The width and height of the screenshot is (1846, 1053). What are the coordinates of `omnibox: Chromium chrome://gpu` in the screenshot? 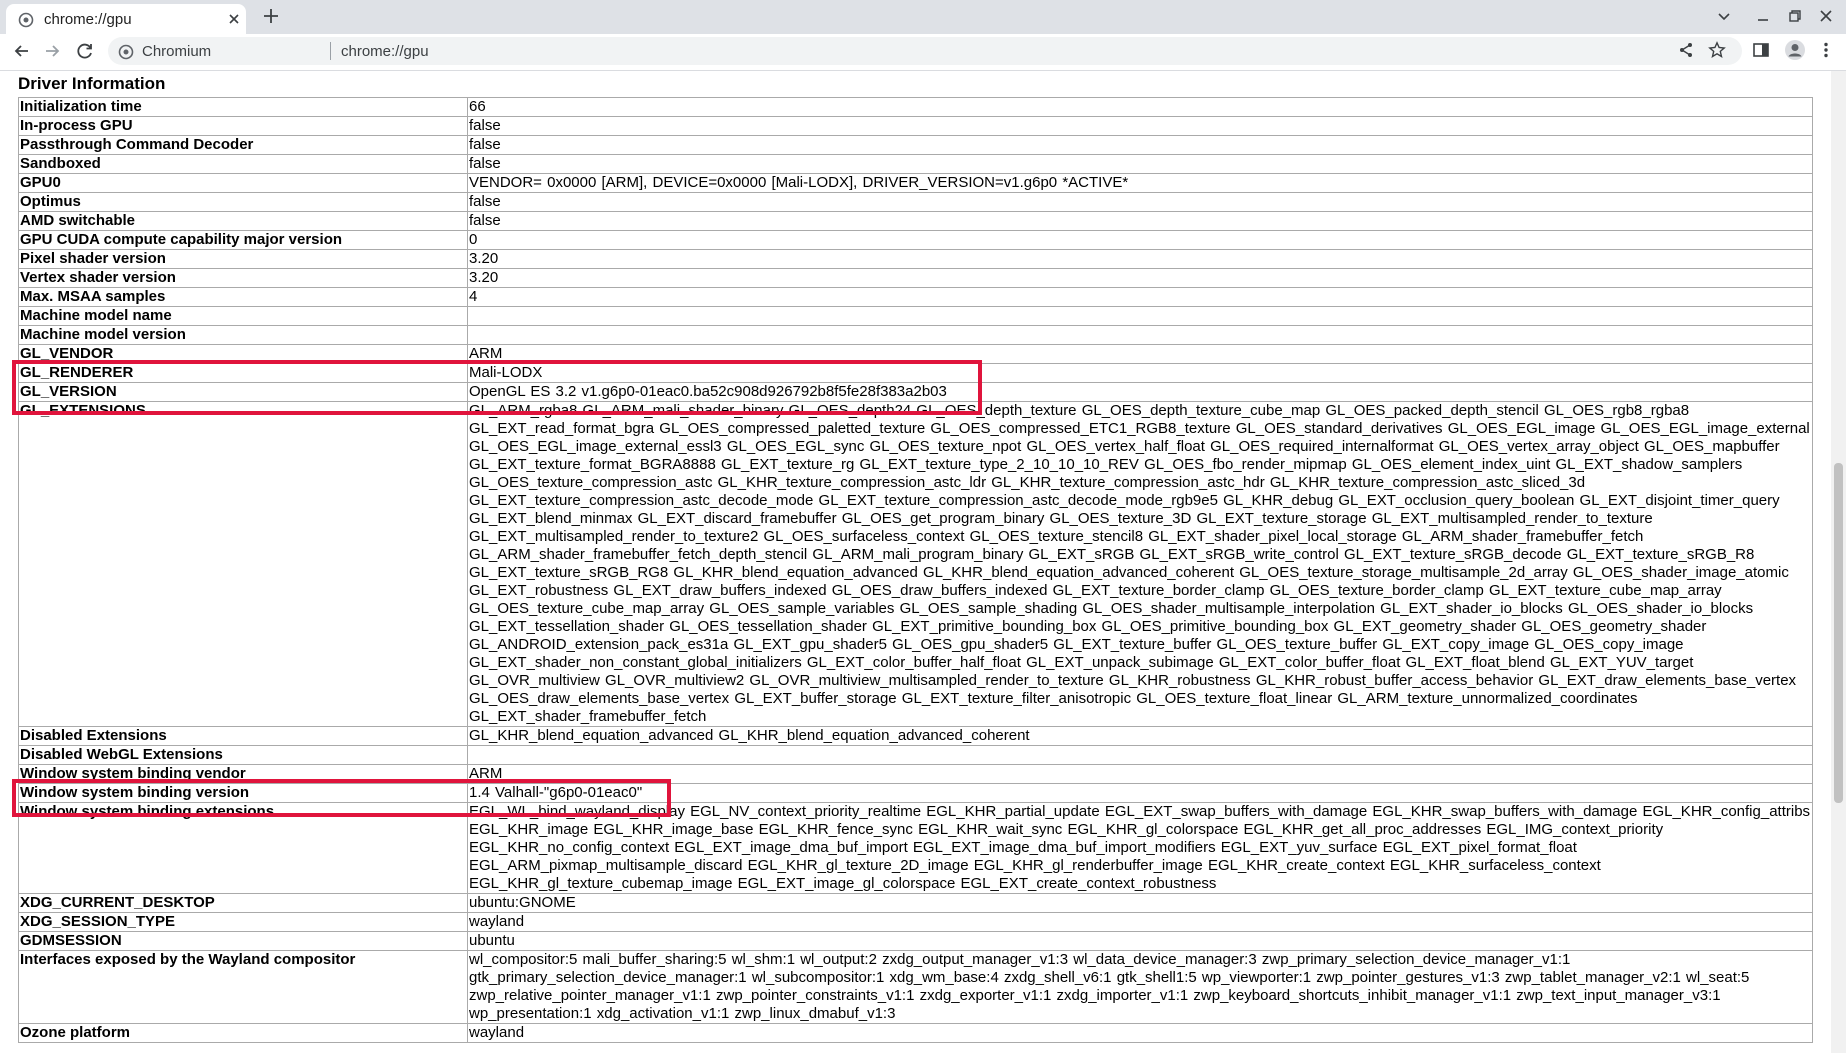 It's located at (925, 51).